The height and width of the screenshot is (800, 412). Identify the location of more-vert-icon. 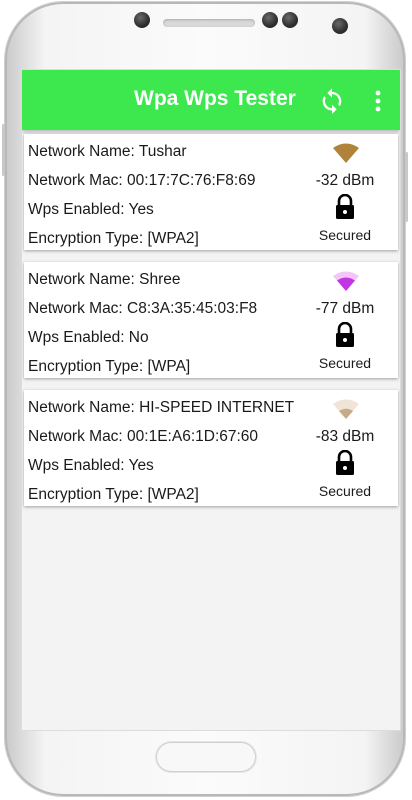
(378, 101).